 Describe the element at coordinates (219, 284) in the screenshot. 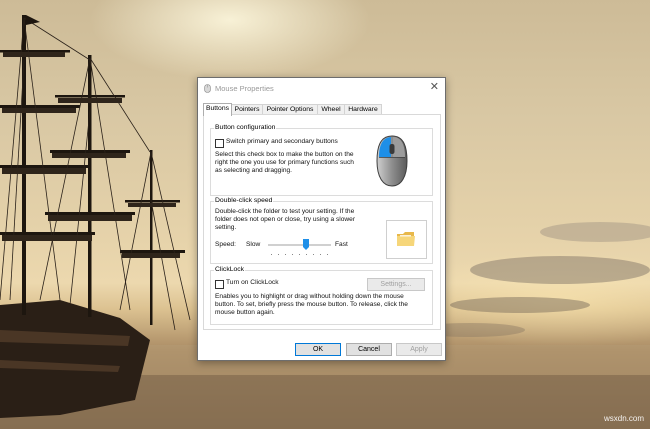

I see `clicklock-checkbox` at that location.